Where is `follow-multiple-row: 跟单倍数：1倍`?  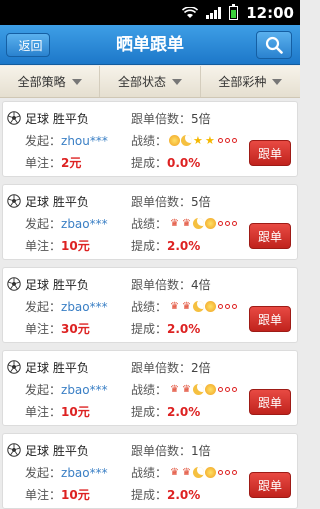 follow-multiple-row: 跟单倍数：1倍 is located at coordinates (171, 450).